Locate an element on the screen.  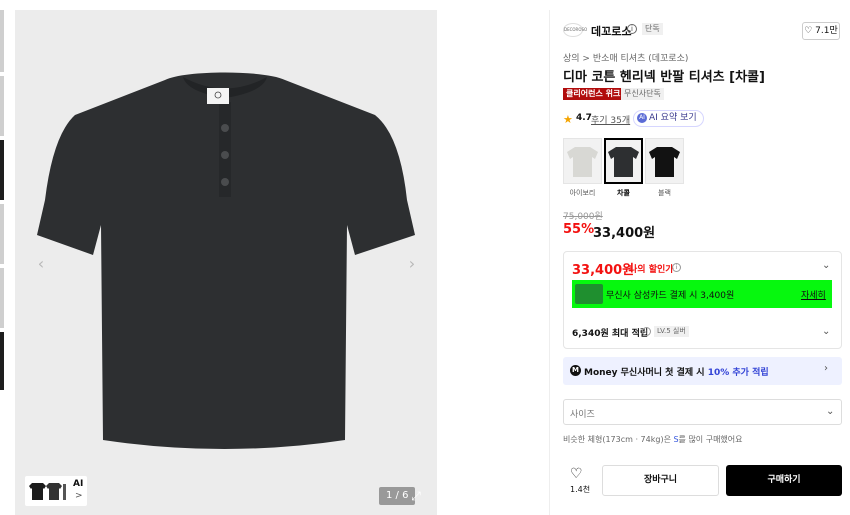
money-promo-prefix: Money 무신사머니 첫 결제 시 is located at coordinates (646, 373).